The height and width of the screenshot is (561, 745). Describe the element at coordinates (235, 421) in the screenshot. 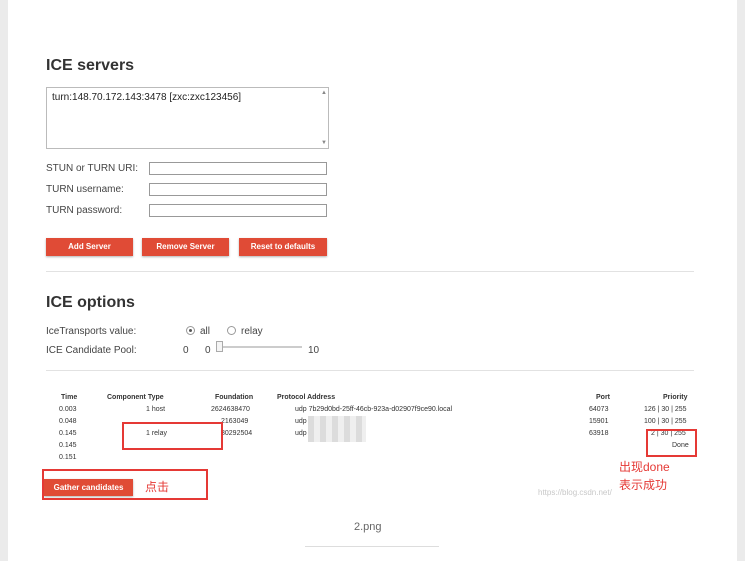

I see `cell-foundation: 2163049` at that location.